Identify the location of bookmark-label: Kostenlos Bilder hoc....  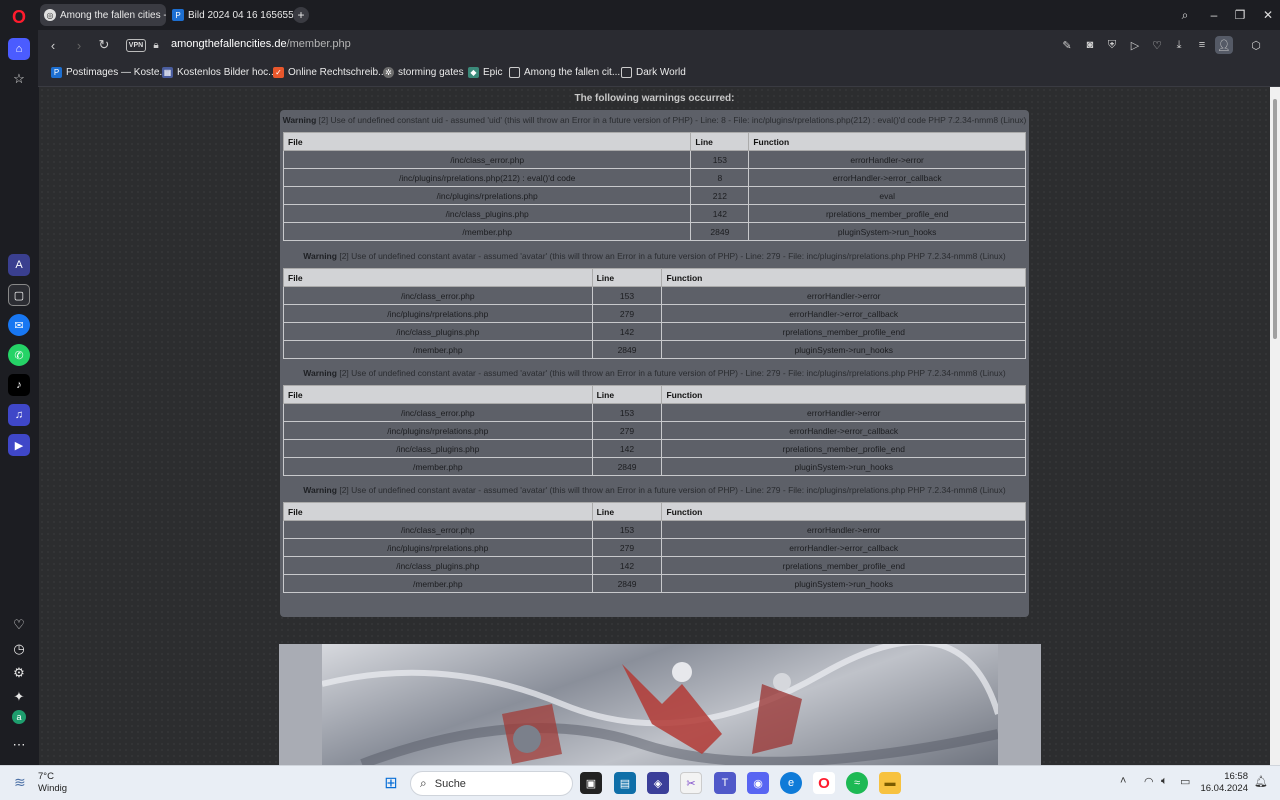
(227, 72).